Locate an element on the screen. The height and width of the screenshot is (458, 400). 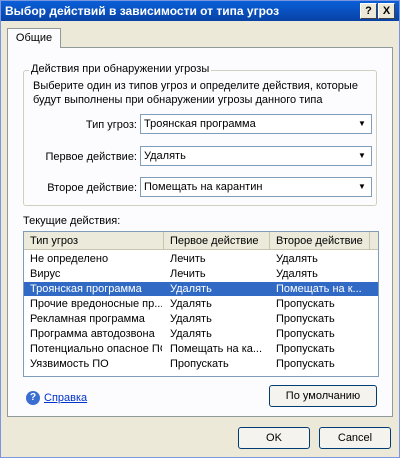
cell-threat-type: Уязвимость ПО is located at coordinates (69, 364).